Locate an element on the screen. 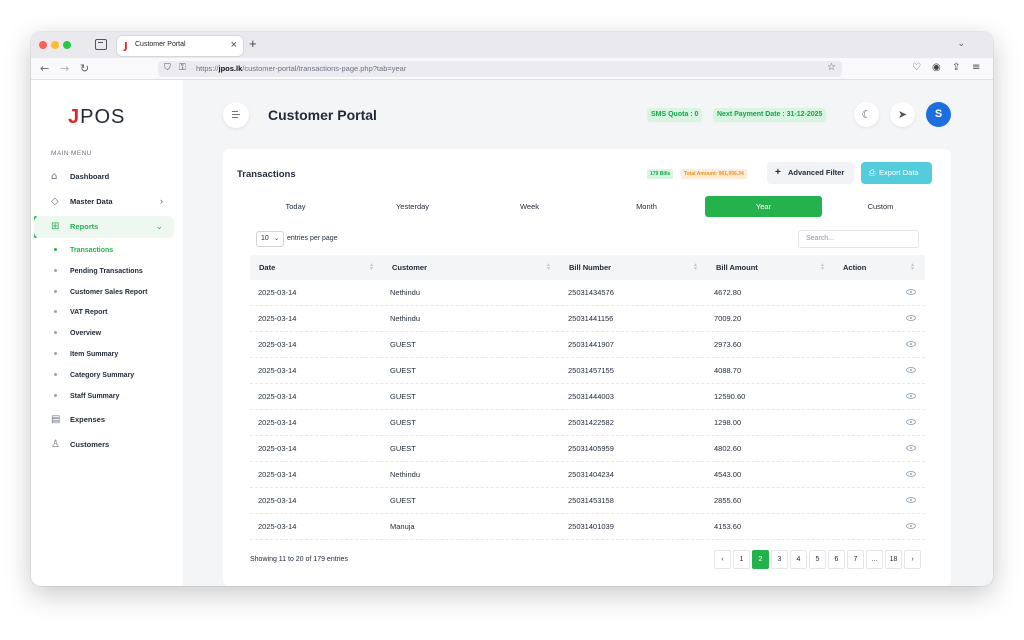  sidebar-item-dashboard: ⌂ Dashboard is located at coordinates (107, 177).